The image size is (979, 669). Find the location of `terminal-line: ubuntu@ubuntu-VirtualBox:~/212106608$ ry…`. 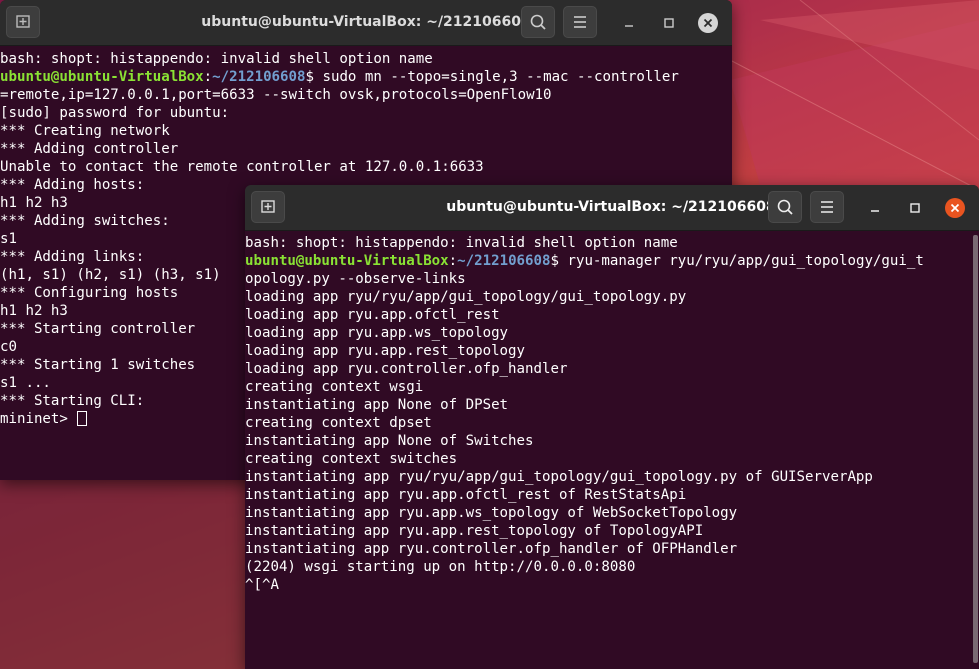

terminal-line: ubuntu@ubuntu-VirtualBox:~/212106608$ ry… is located at coordinates (584, 261).